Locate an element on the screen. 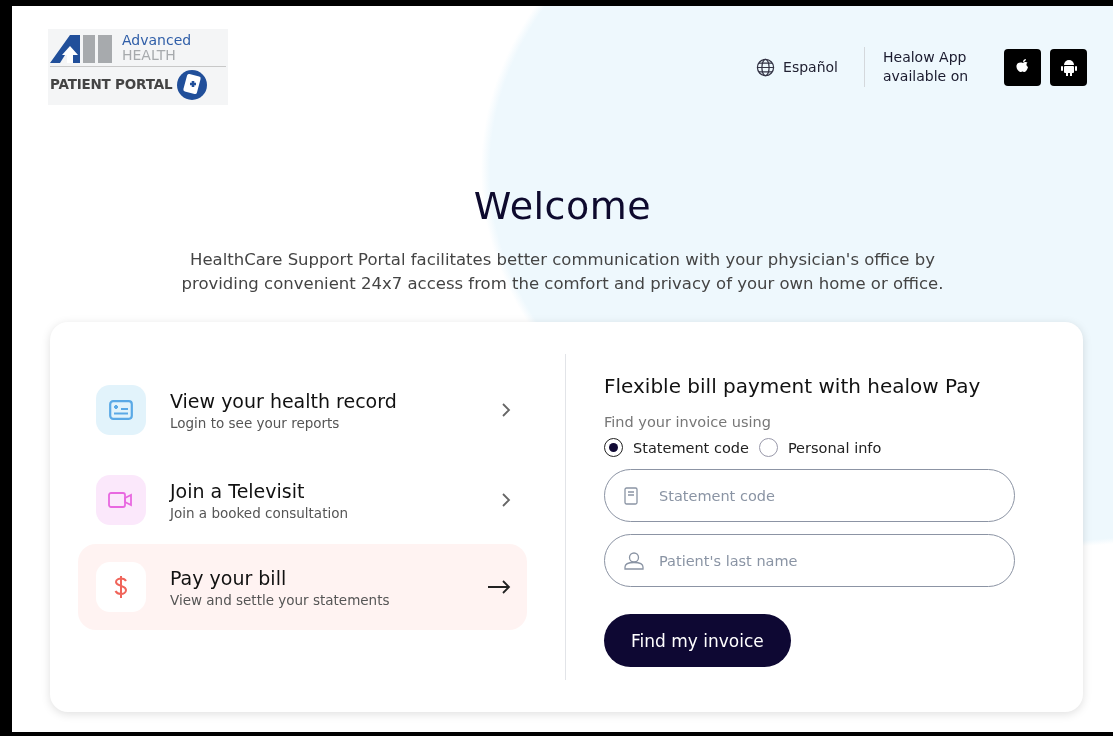 Image resolution: width=1113 pixels, height=736 pixels. radio-option: Personal info is located at coordinates (820, 447).